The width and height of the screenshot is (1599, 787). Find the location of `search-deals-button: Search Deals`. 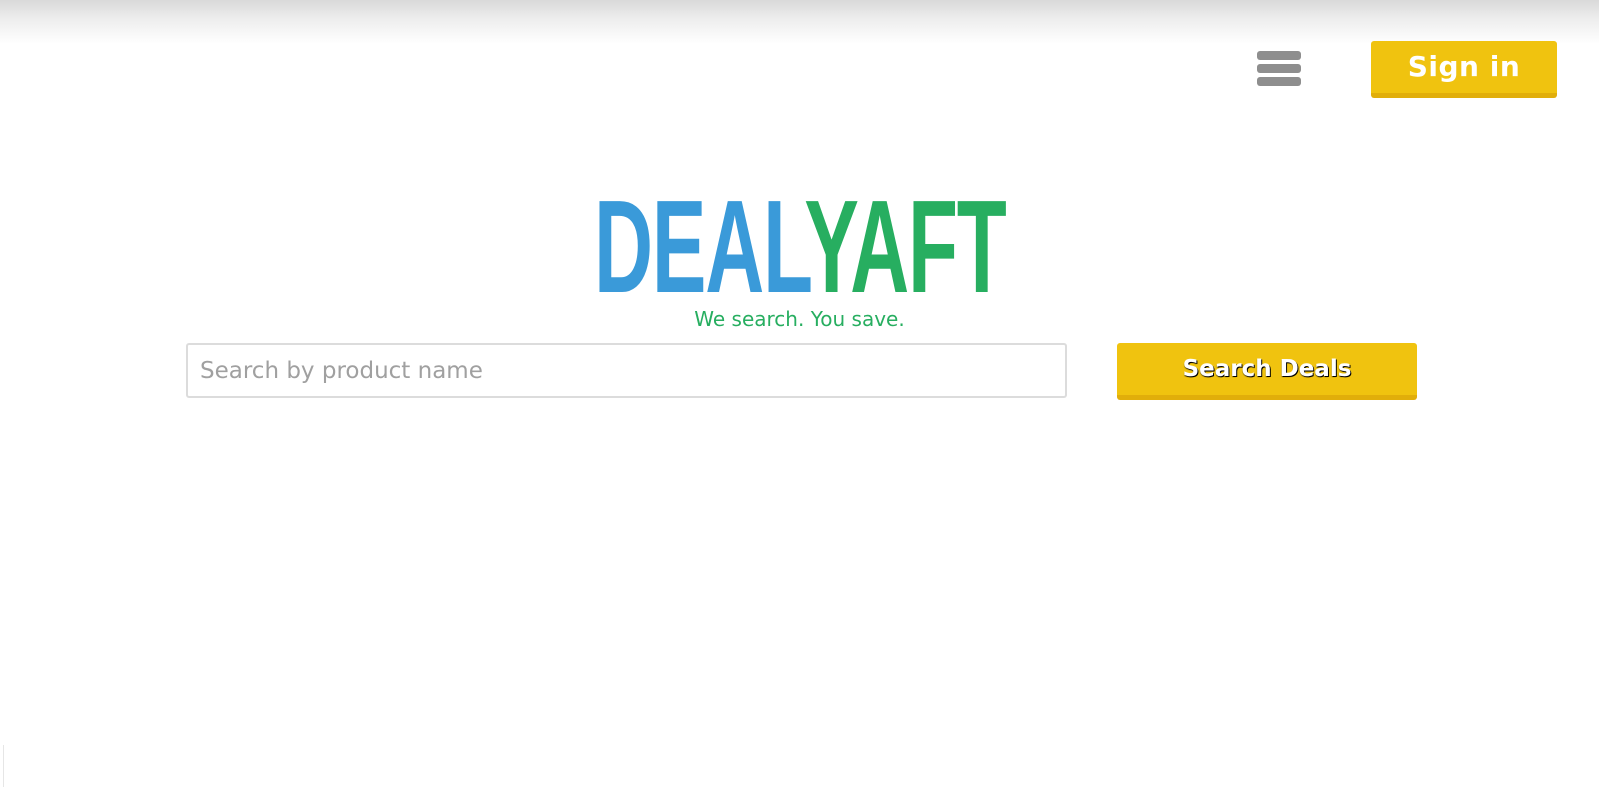

search-deals-button: Search Deals is located at coordinates (1267, 371).